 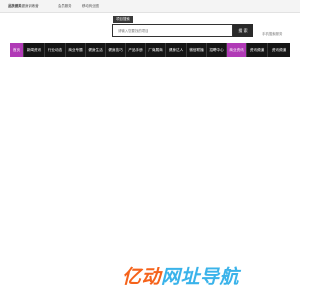 What do you see at coordinates (200, 277) in the screenshot?
I see `logo-part-2: 网址导航` at bounding box center [200, 277].